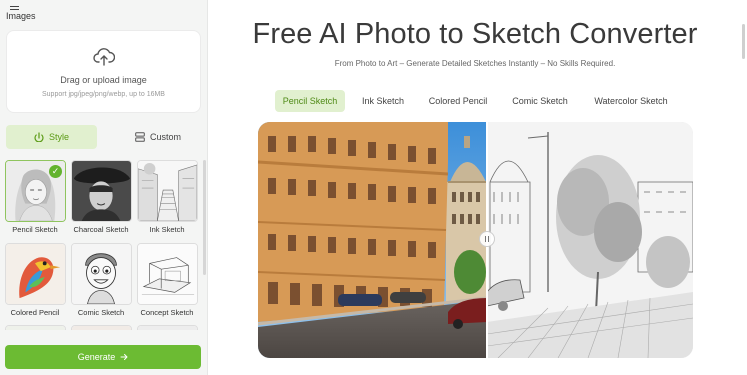  I want to click on style-grid-scrollbar, so click(204, 217).